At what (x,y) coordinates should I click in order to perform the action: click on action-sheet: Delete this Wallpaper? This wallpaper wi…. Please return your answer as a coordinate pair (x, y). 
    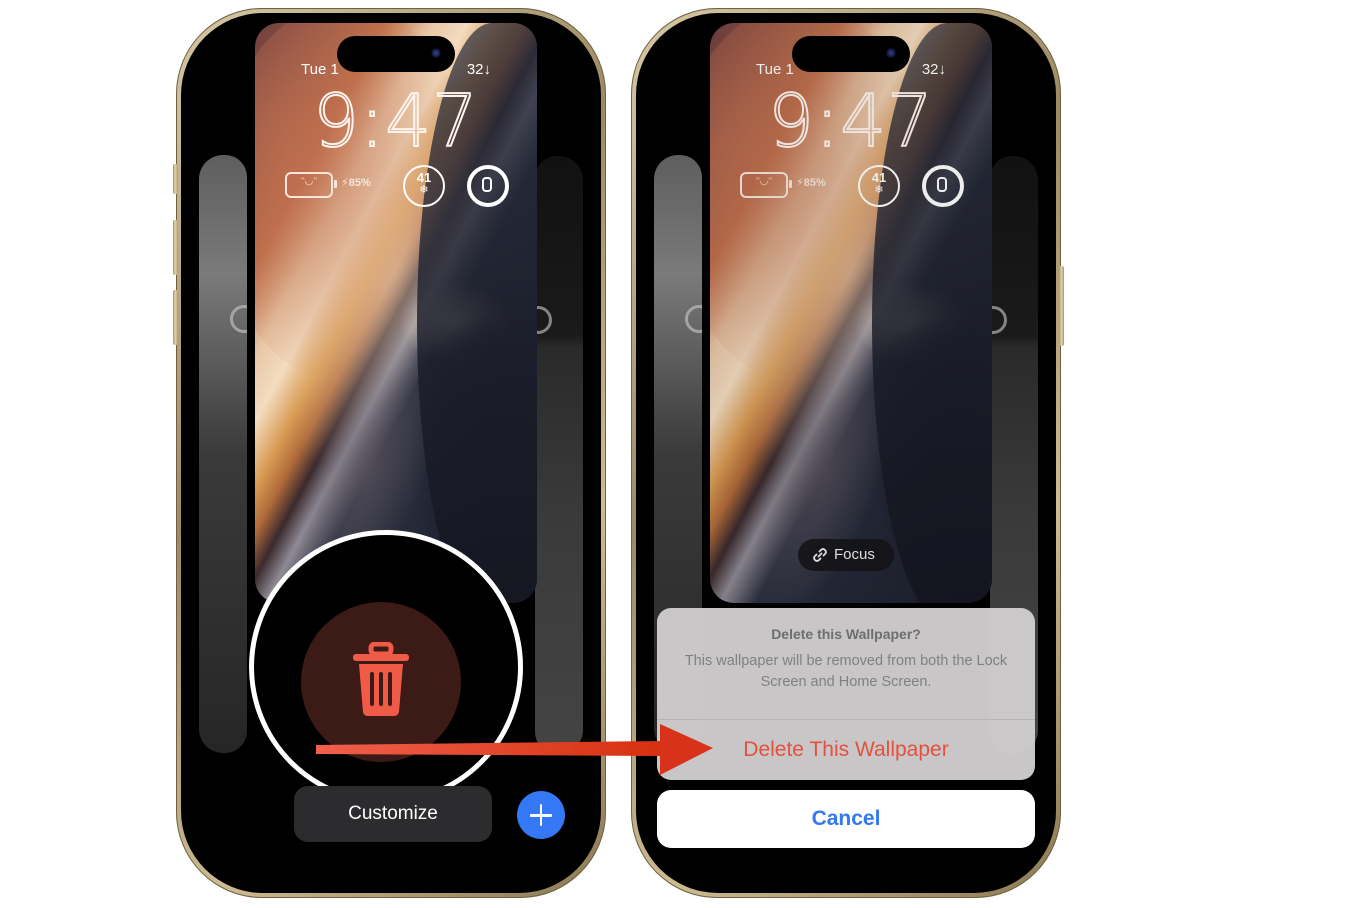
    Looking at the image, I should click on (846, 694).